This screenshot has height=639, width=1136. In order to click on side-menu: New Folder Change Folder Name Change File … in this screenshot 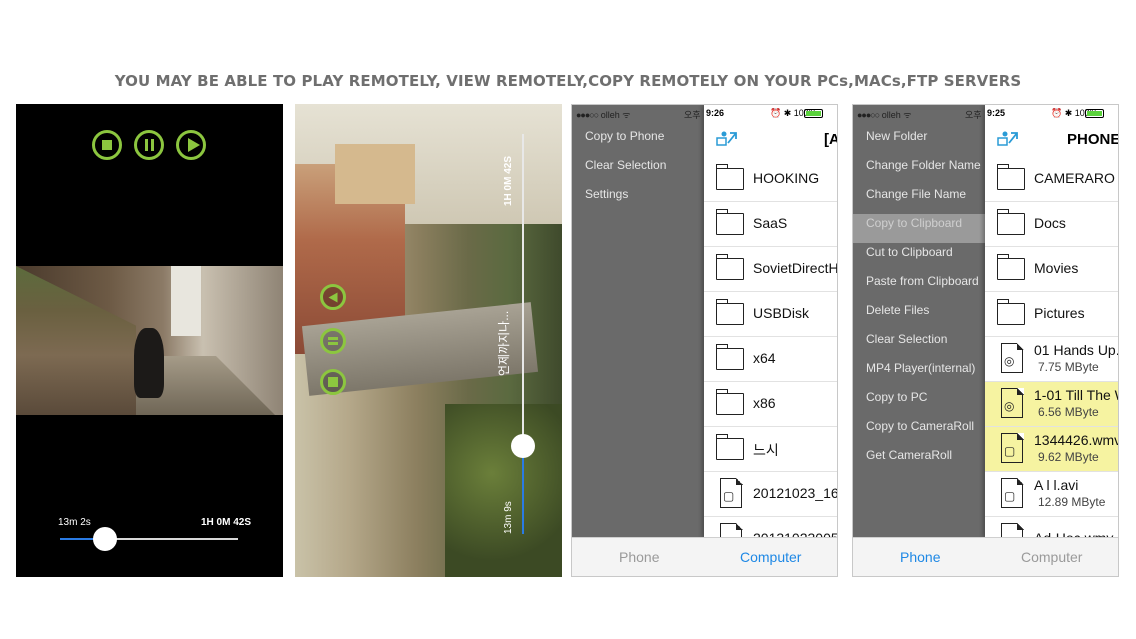, I will do `click(919, 301)`.